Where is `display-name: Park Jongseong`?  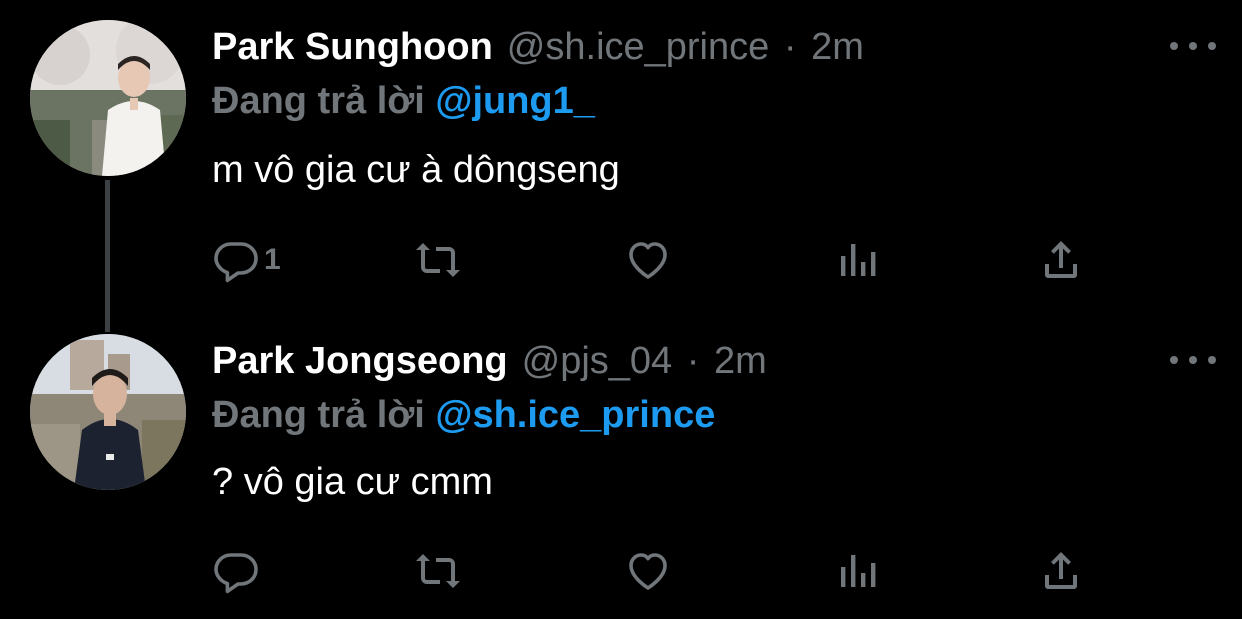 display-name: Park Jongseong is located at coordinates (360, 361).